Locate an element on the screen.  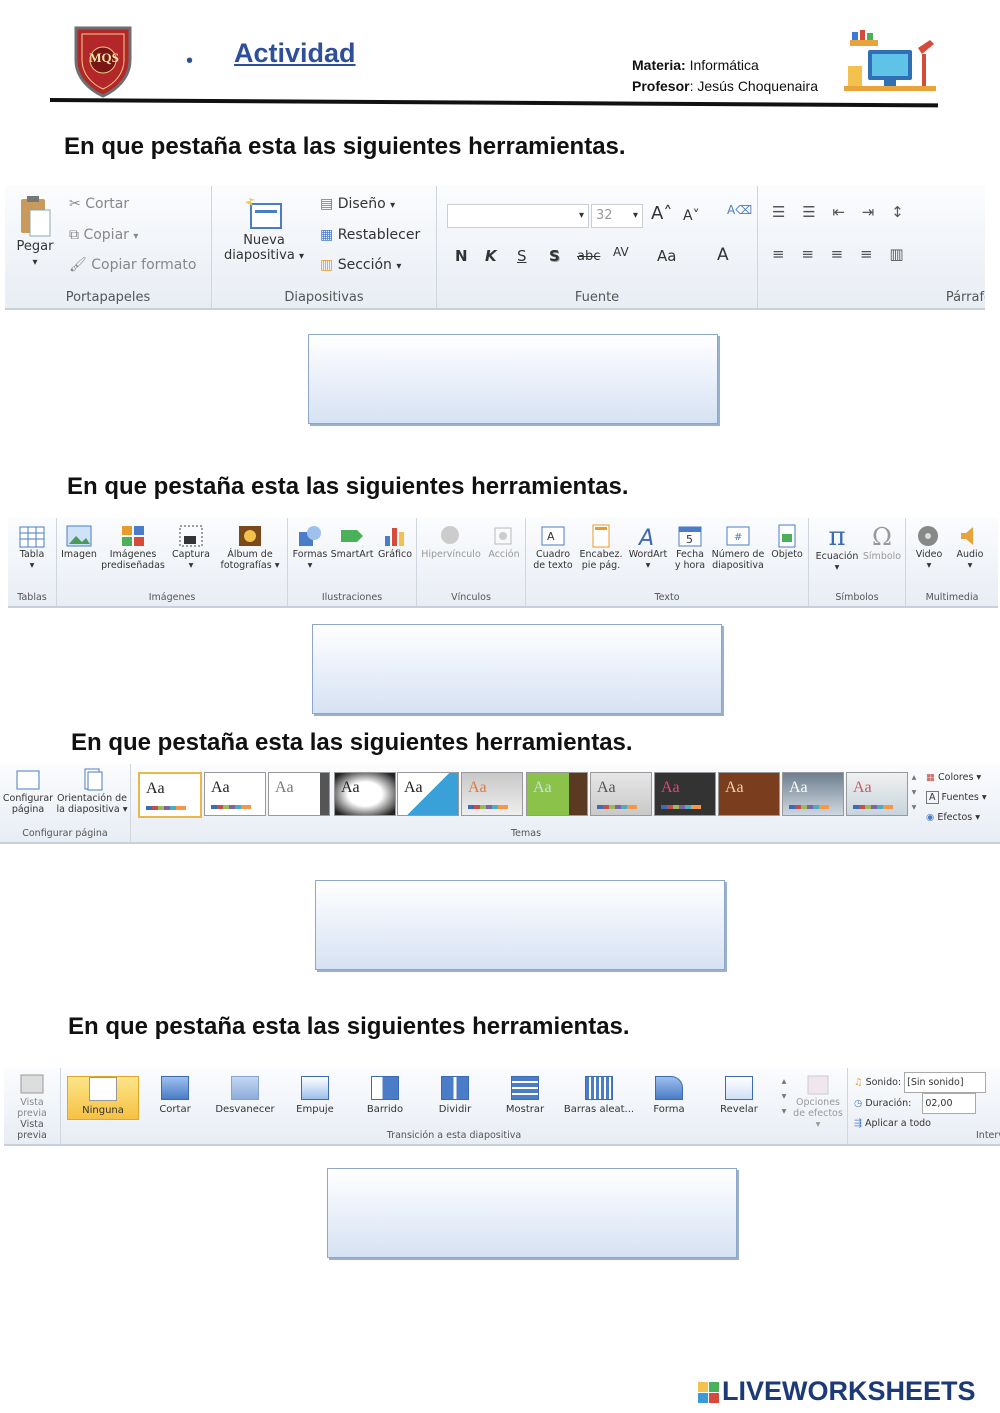
change-case-button: Aa is located at coordinates (666, 256).